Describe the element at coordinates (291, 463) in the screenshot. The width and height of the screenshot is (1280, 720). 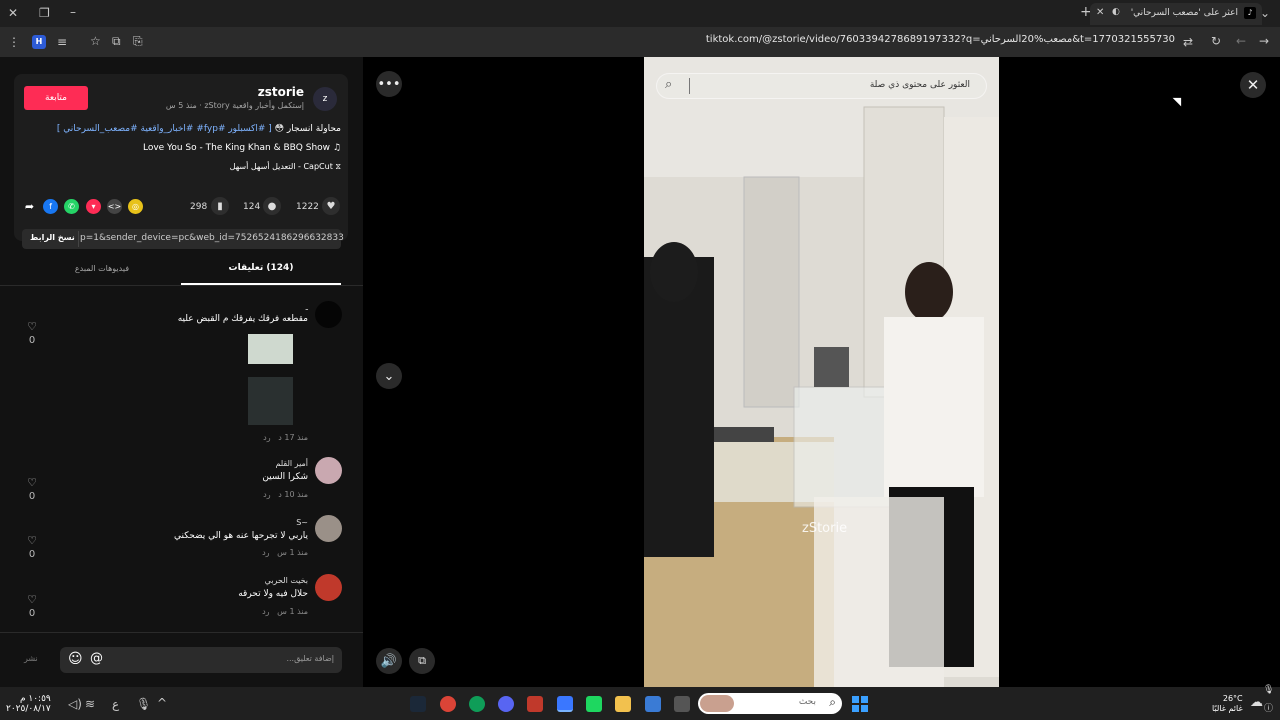
I see `commenter-name: أمير القلم` at that location.